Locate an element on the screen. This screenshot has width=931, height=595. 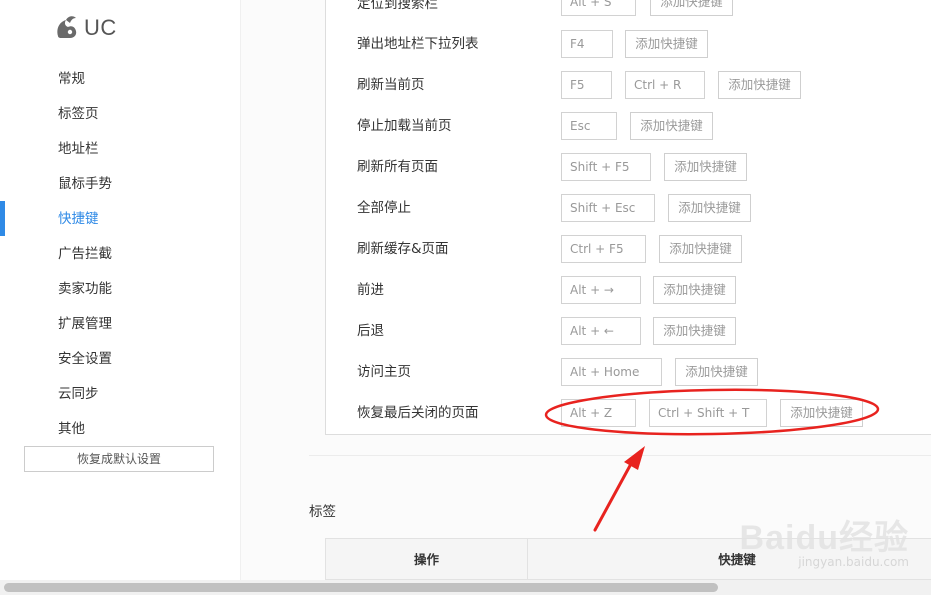
shortcut-label-address-dropdown: 弹出地址栏下拉列表 is located at coordinates (418, 44).